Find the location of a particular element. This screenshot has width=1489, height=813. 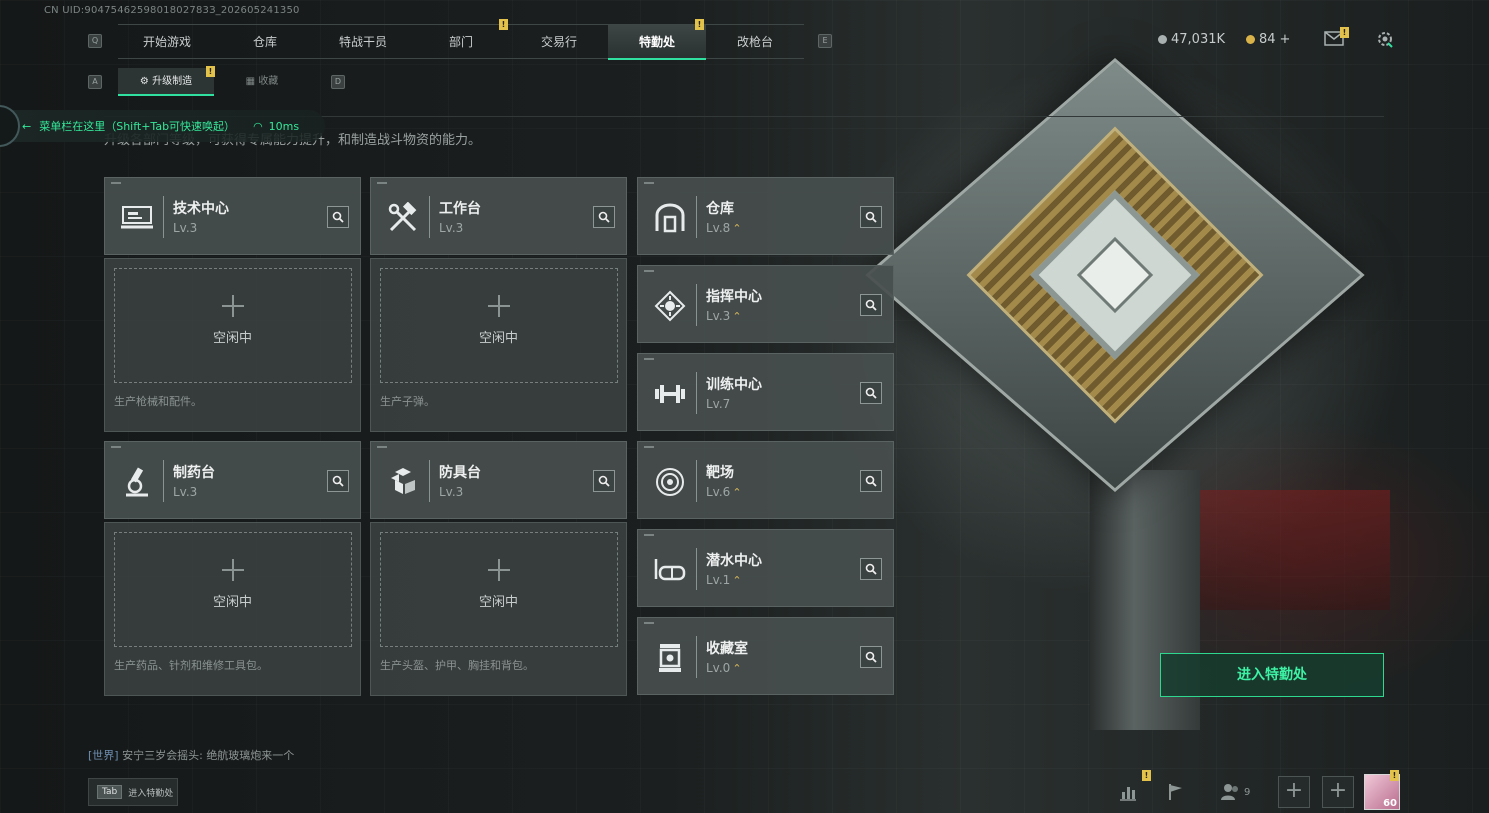

station-name: 制药台 is located at coordinates (194, 473).